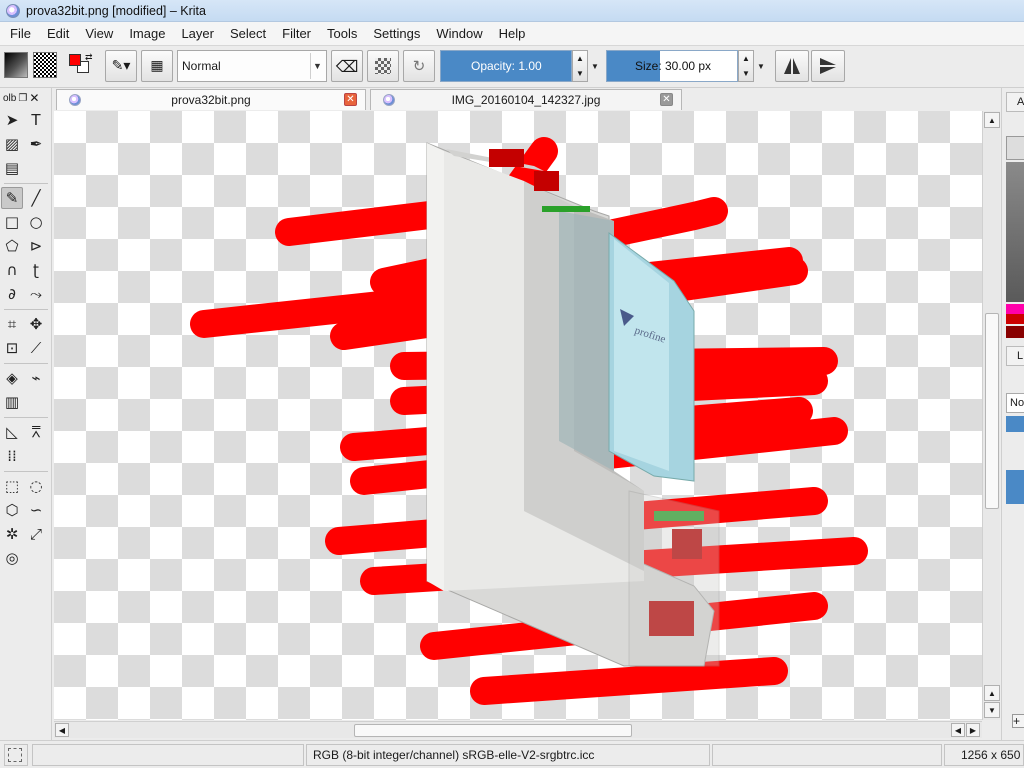  Describe the element at coordinates (36, 378) in the screenshot. I see `color-picker-tool: ⌁` at that location.